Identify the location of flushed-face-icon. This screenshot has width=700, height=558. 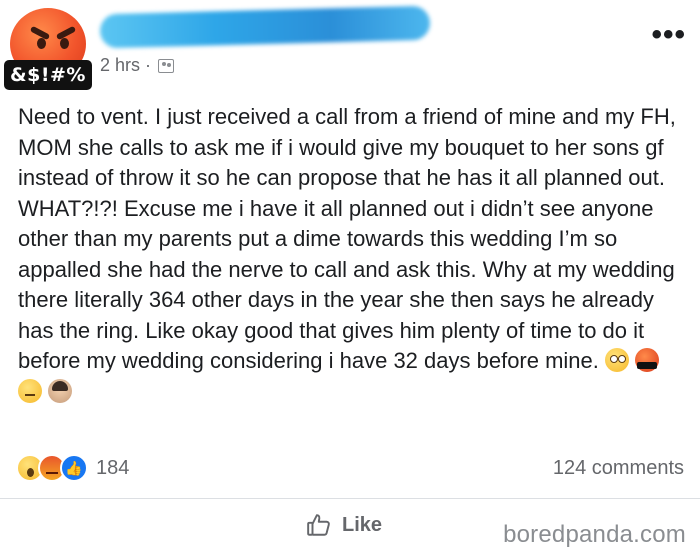
(617, 360).